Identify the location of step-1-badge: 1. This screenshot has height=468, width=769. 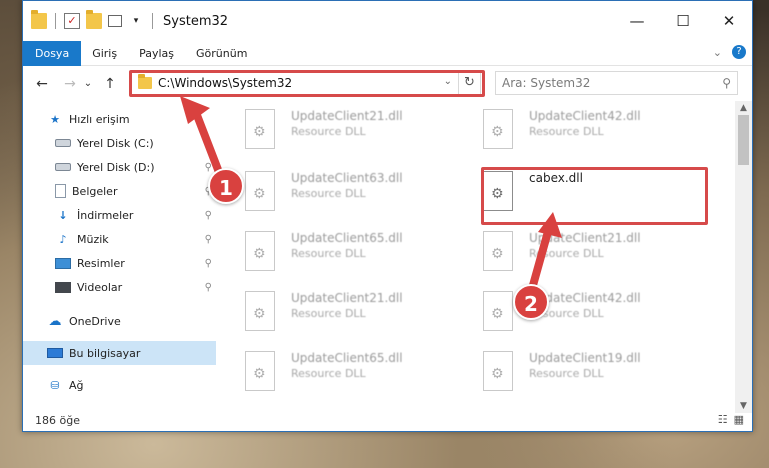
(226, 186).